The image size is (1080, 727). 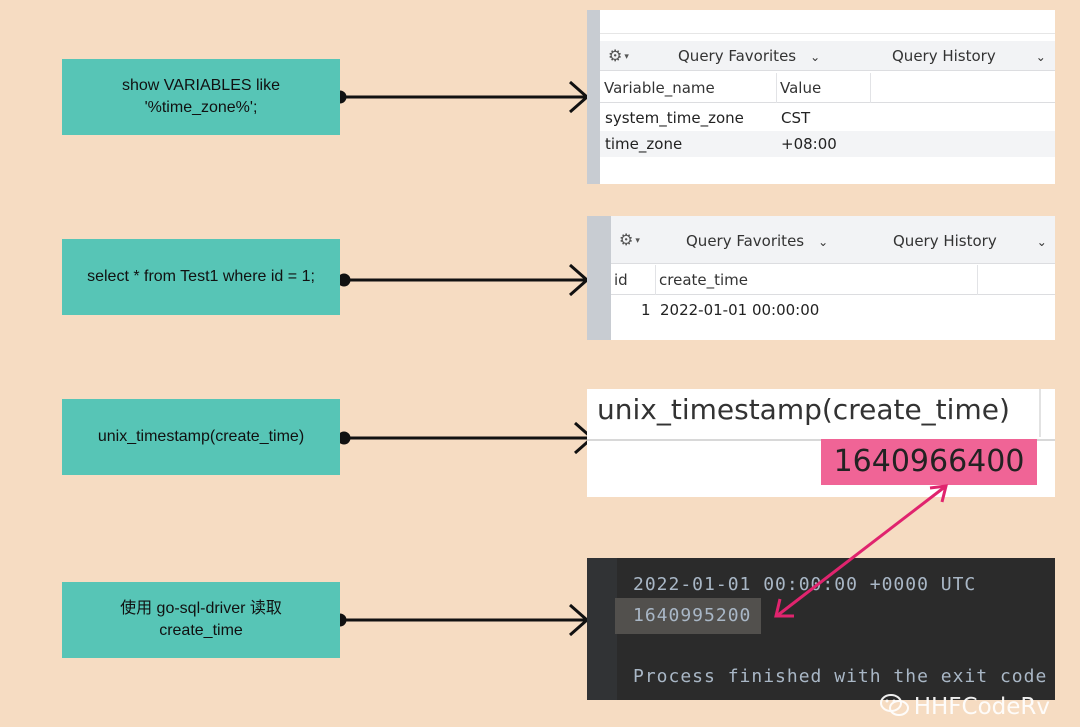 I want to click on column-header-unix-timestamp: unix_timestamp(create_time), so click(x=803, y=409).